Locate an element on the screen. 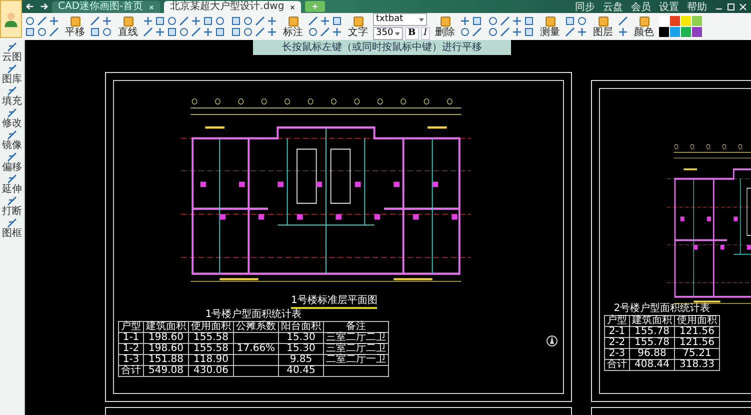  menu-link: 设置 is located at coordinates (669, 7).